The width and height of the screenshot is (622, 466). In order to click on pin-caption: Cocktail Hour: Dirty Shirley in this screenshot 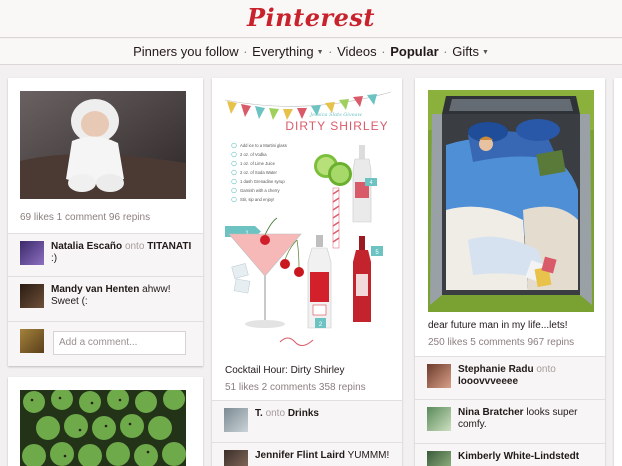, I will do `click(285, 370)`.